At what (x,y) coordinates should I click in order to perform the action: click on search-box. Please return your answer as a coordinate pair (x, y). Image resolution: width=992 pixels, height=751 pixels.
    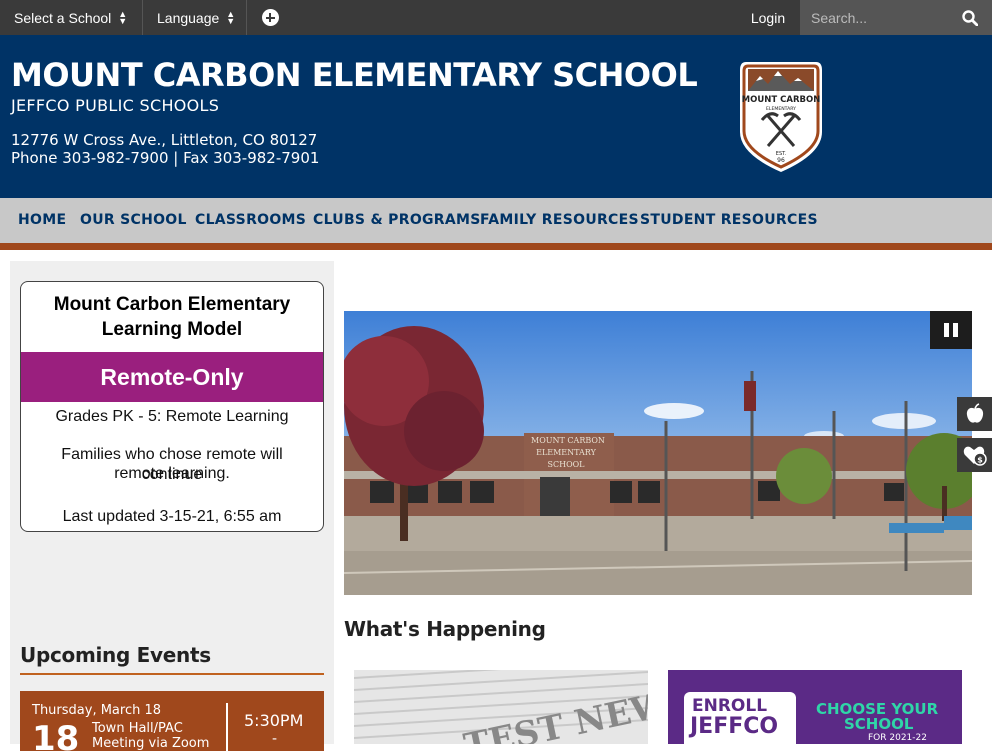
    Looking at the image, I should click on (896, 17).